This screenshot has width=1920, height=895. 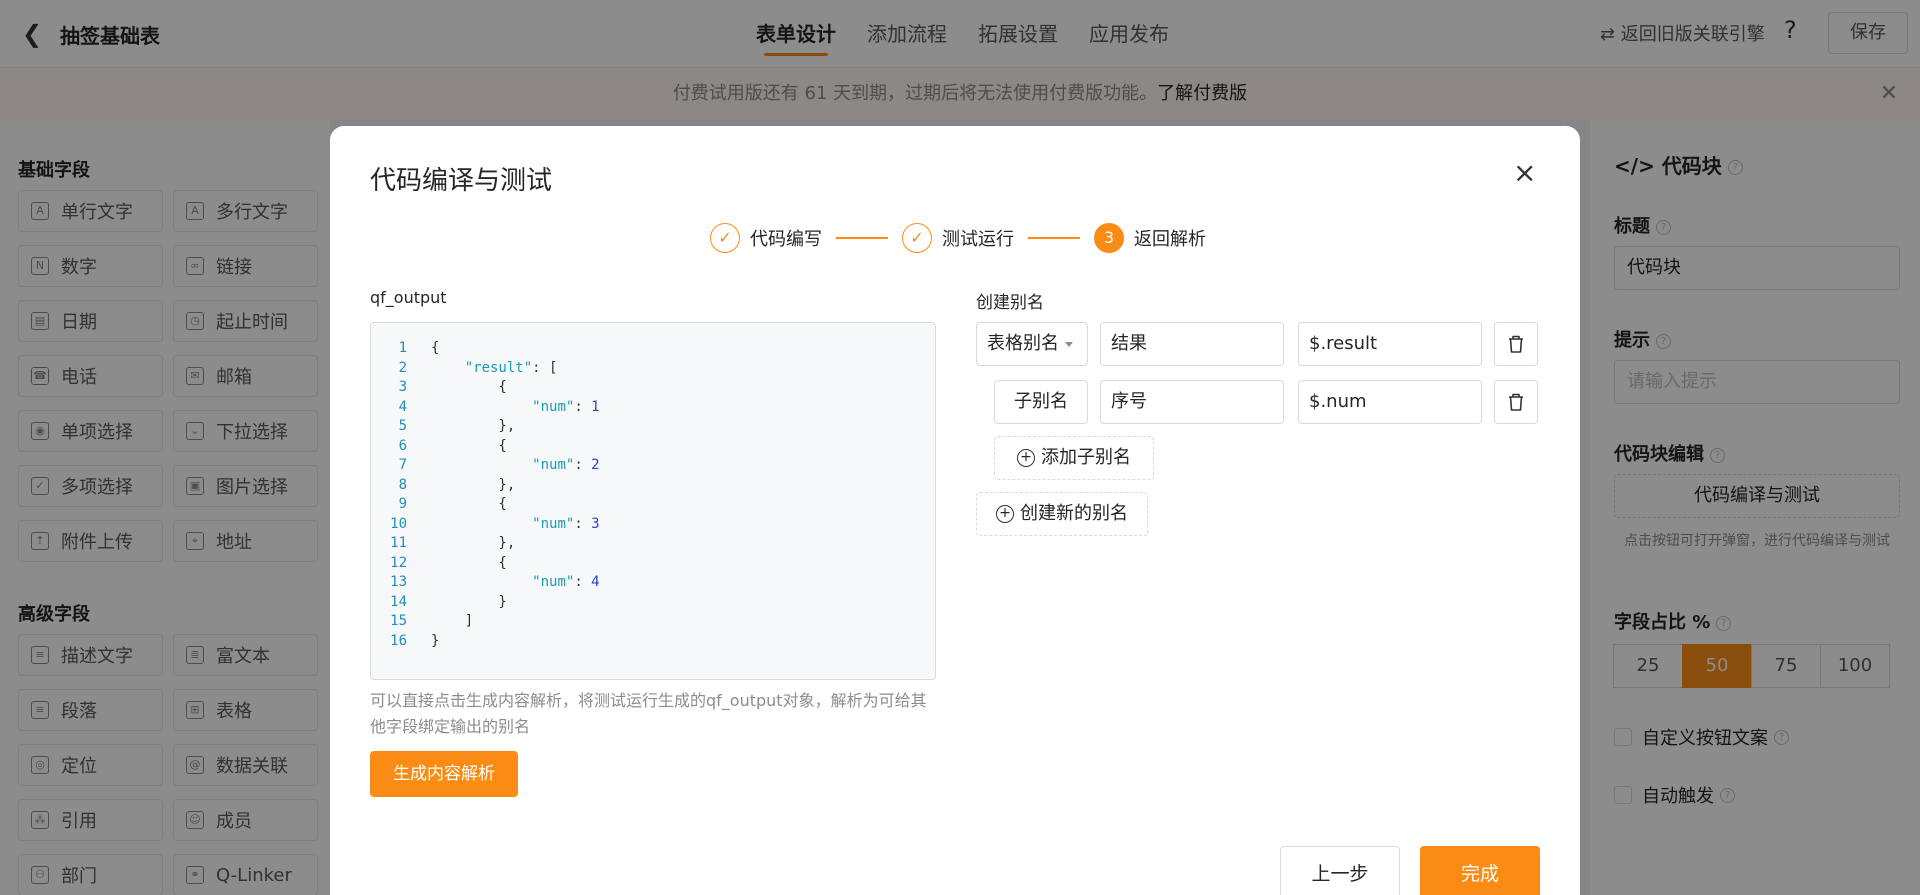 I want to click on modal-title: 代码编译与测试, so click(x=461, y=181).